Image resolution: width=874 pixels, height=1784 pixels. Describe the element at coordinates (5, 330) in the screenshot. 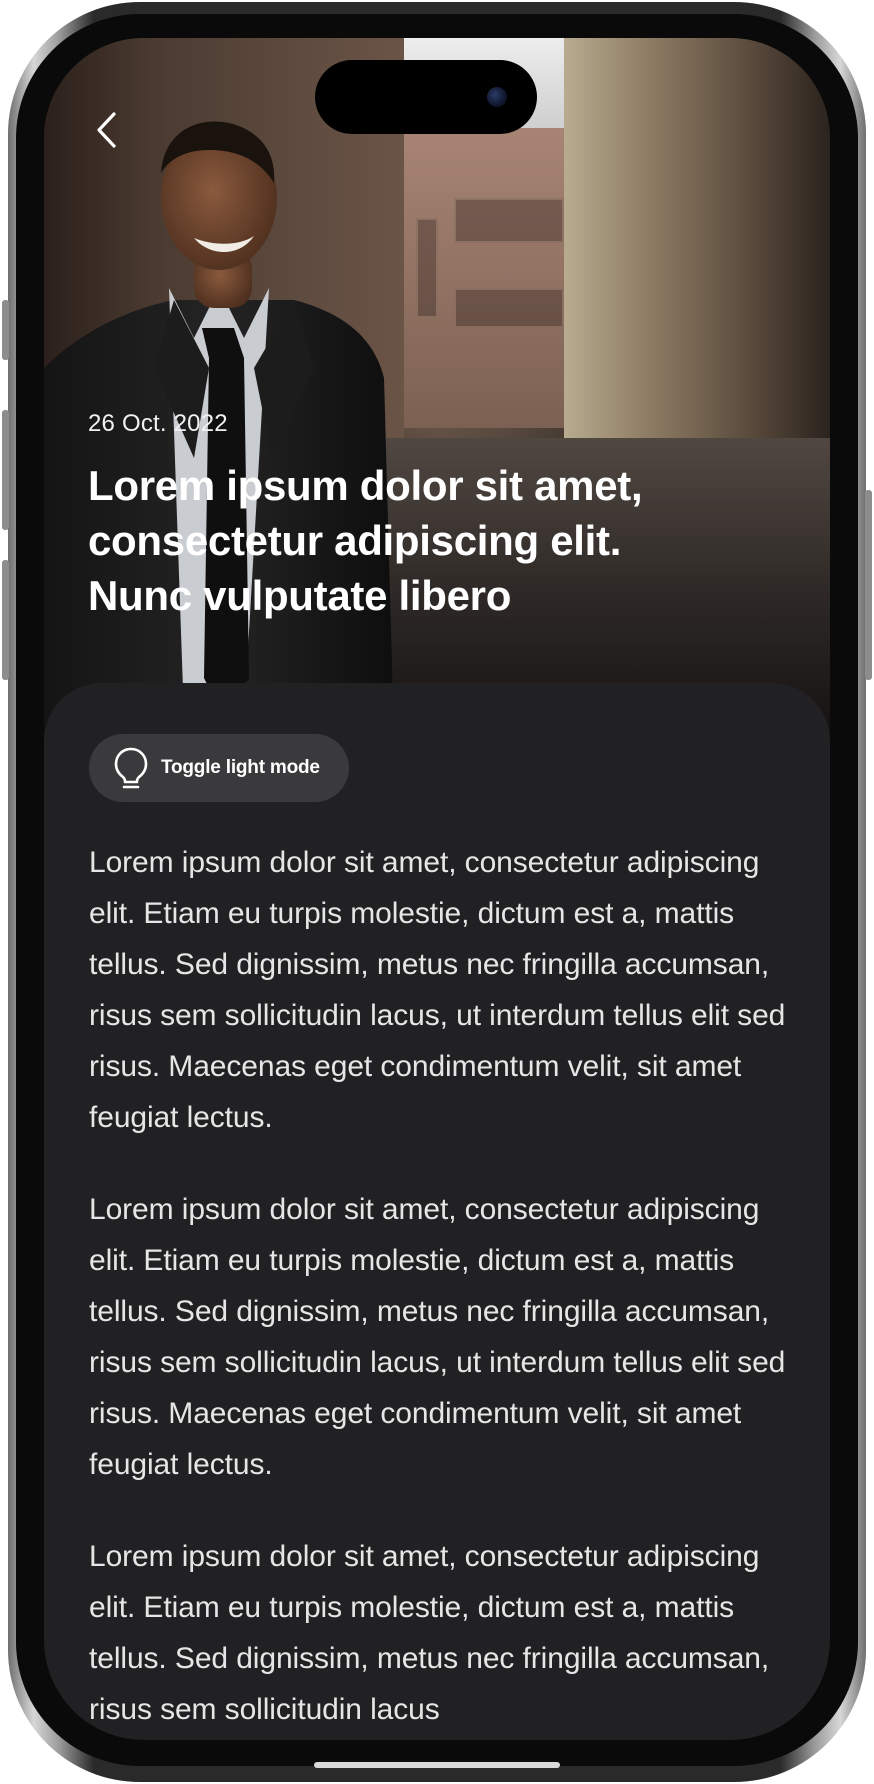

I see `silent-switch` at that location.